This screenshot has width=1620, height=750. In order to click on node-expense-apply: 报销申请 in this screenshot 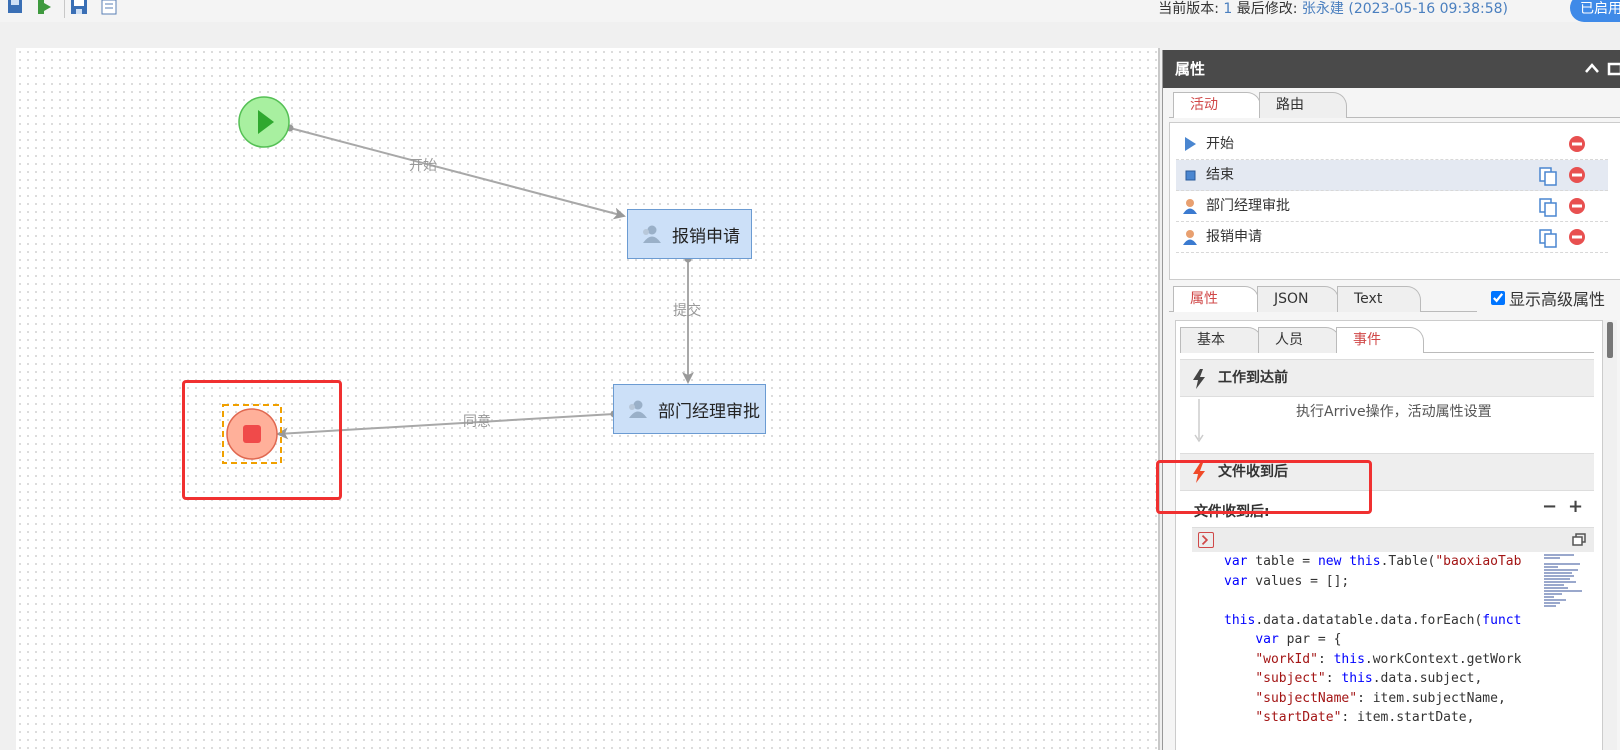, I will do `click(689, 234)`.